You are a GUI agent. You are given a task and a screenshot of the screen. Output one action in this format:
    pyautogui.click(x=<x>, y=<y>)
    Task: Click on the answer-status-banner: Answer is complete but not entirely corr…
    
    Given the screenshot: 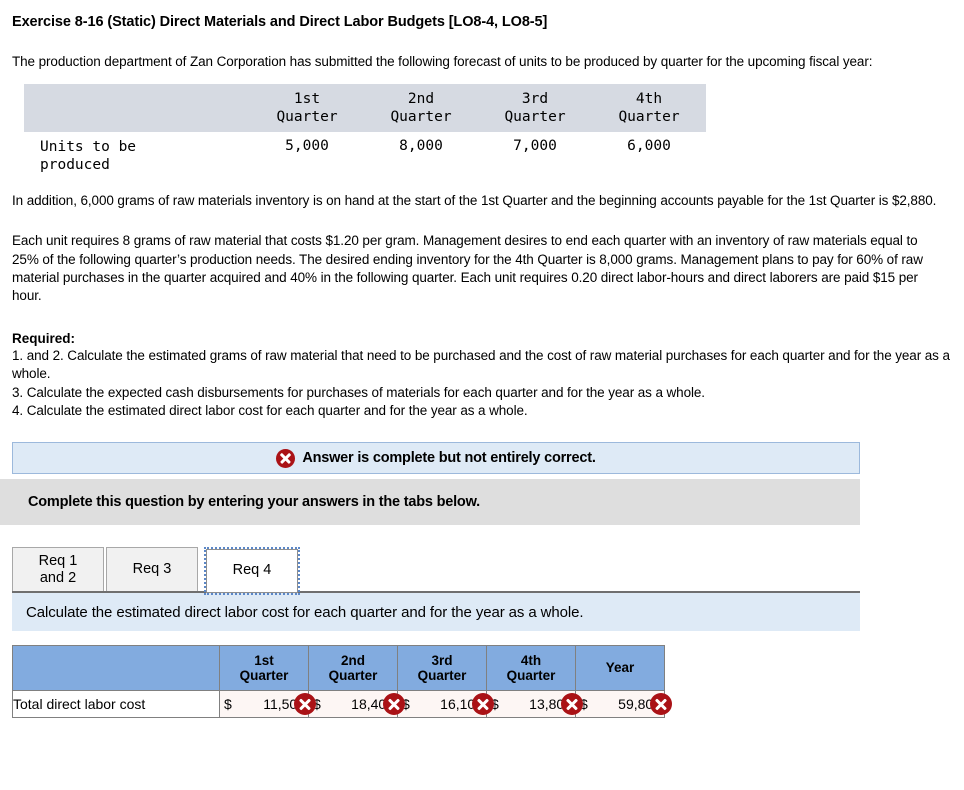 What is the action you would take?
    pyautogui.click(x=436, y=458)
    